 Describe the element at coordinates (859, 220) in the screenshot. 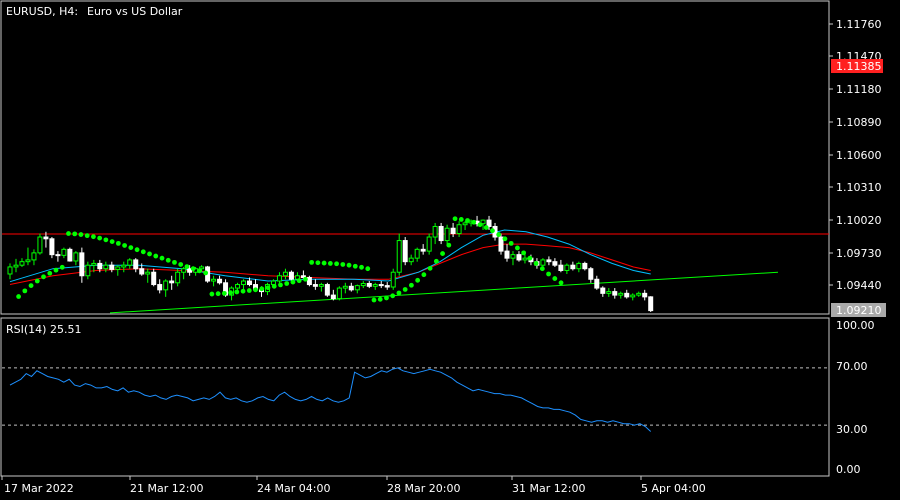

I see `price-tick-label: 1.10020` at that location.